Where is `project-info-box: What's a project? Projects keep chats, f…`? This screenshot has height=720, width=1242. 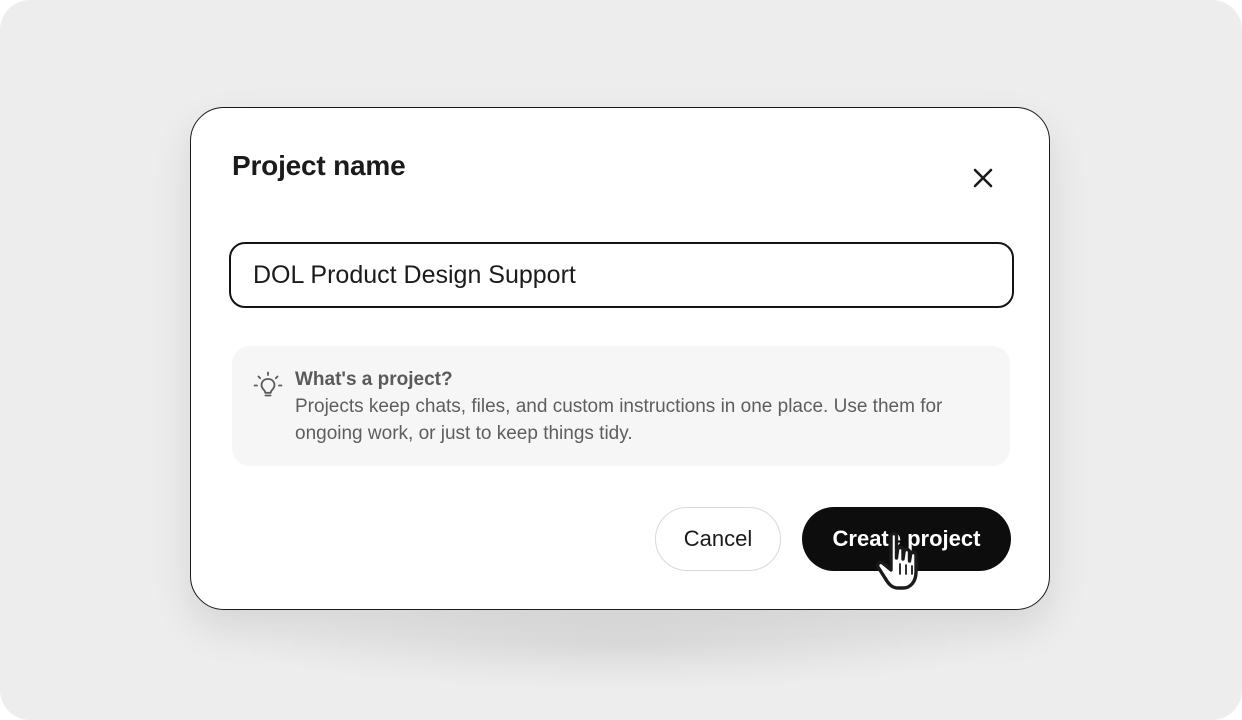
project-info-box: What's a project? Projects keep chats, f… is located at coordinates (621, 406).